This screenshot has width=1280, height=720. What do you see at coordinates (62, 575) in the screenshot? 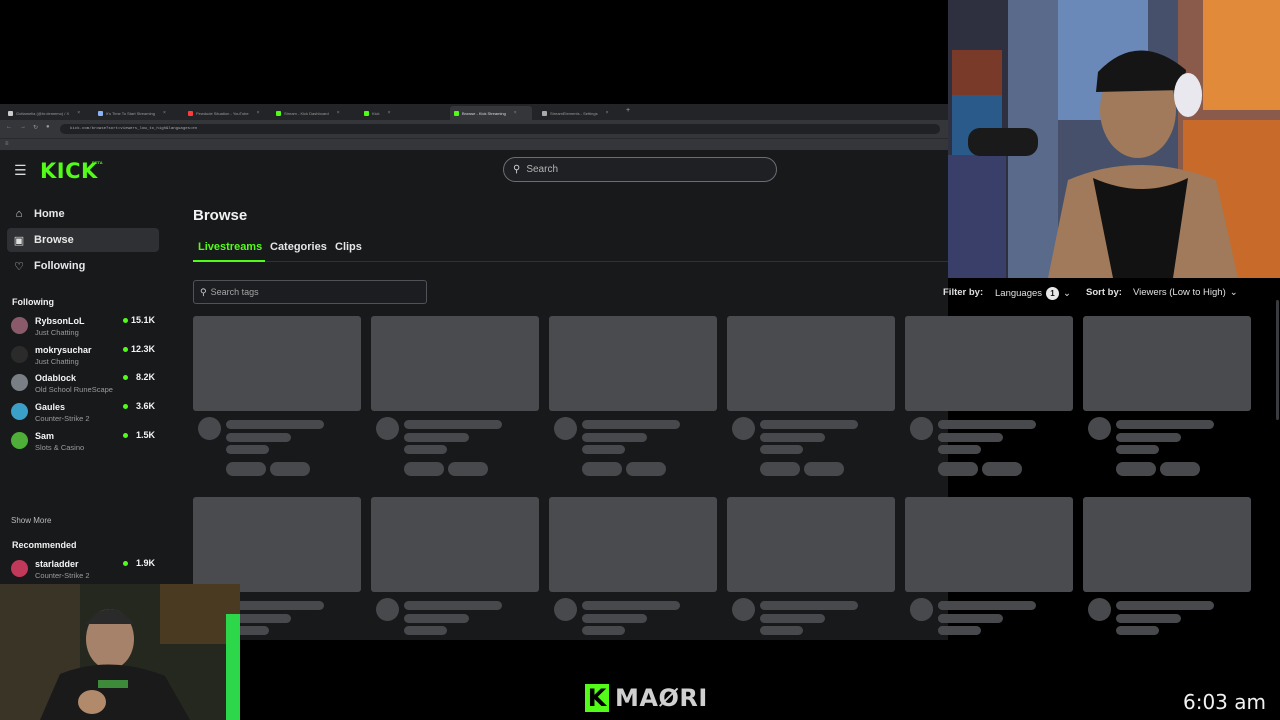
I see `channel-category: Counter-Strike 2` at bounding box center [62, 575].